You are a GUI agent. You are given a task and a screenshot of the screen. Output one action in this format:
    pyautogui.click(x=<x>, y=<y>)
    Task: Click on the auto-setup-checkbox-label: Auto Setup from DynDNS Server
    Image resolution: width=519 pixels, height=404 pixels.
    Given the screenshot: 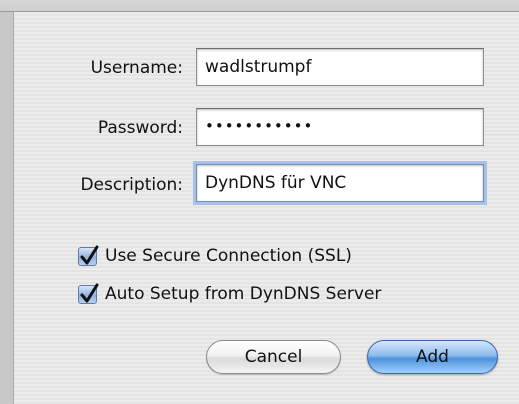 What is the action you would take?
    pyautogui.click(x=243, y=294)
    